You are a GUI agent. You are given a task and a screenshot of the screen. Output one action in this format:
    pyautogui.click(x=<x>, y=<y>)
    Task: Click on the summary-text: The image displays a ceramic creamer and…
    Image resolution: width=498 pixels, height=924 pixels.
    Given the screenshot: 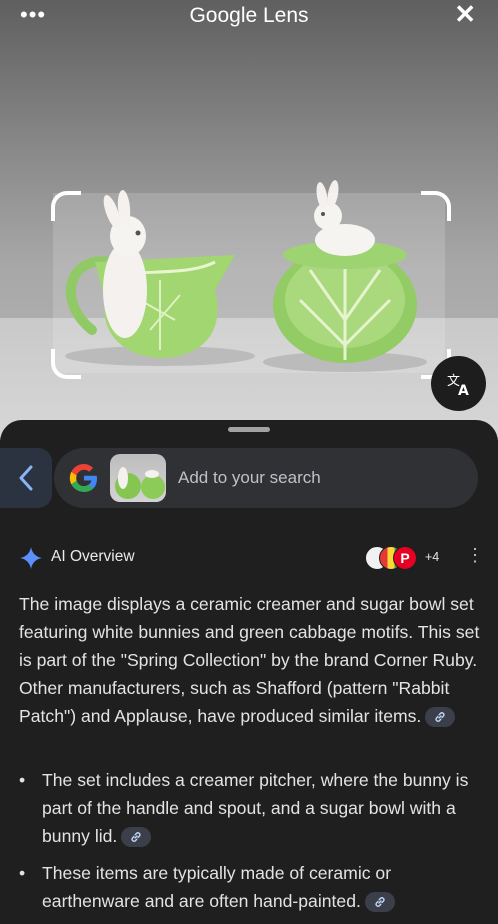 What is the action you would take?
    pyautogui.click(x=249, y=660)
    